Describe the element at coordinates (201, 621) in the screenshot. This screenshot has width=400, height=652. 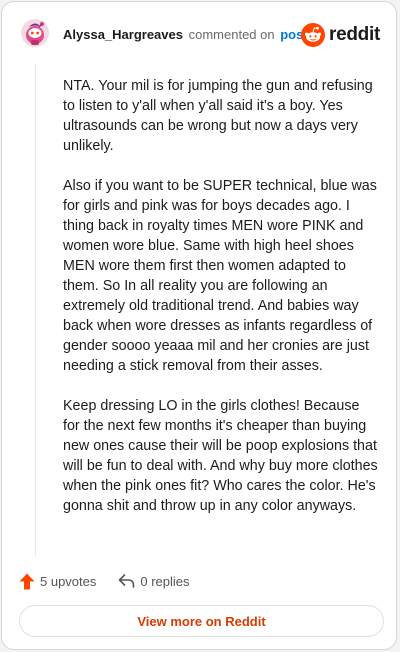
I see `view-more-button: View more on Reddit` at that location.